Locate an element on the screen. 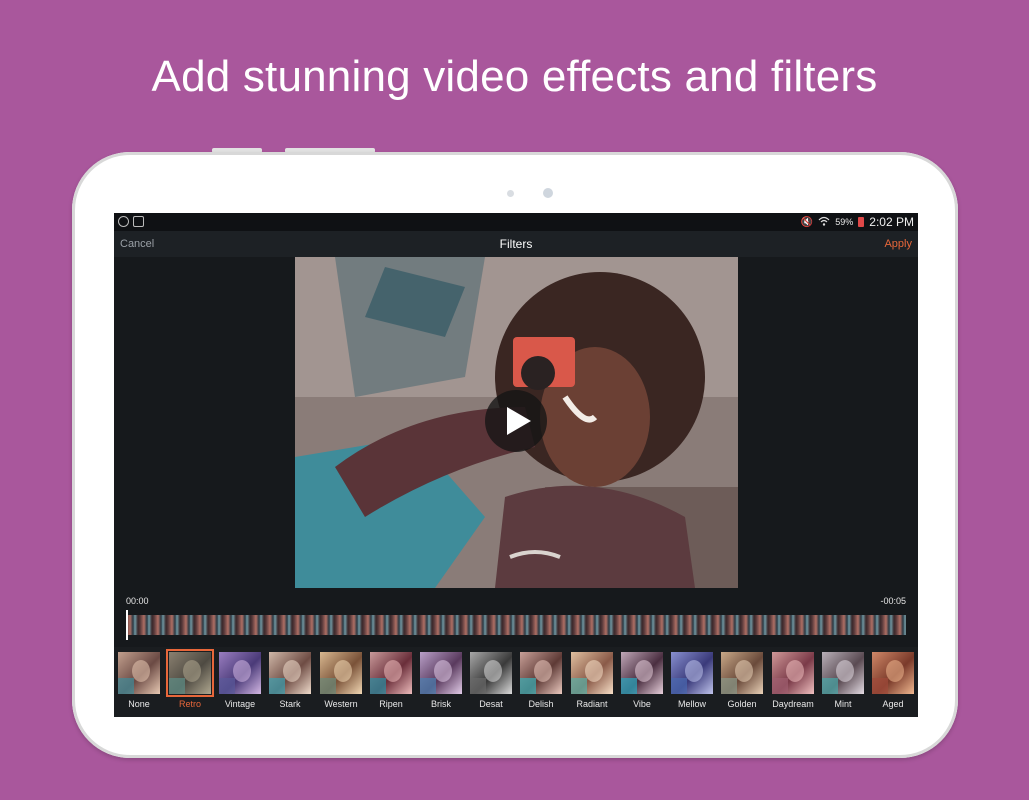 Image resolution: width=1029 pixels, height=800 pixels. playhead-handle is located at coordinates (127, 625).